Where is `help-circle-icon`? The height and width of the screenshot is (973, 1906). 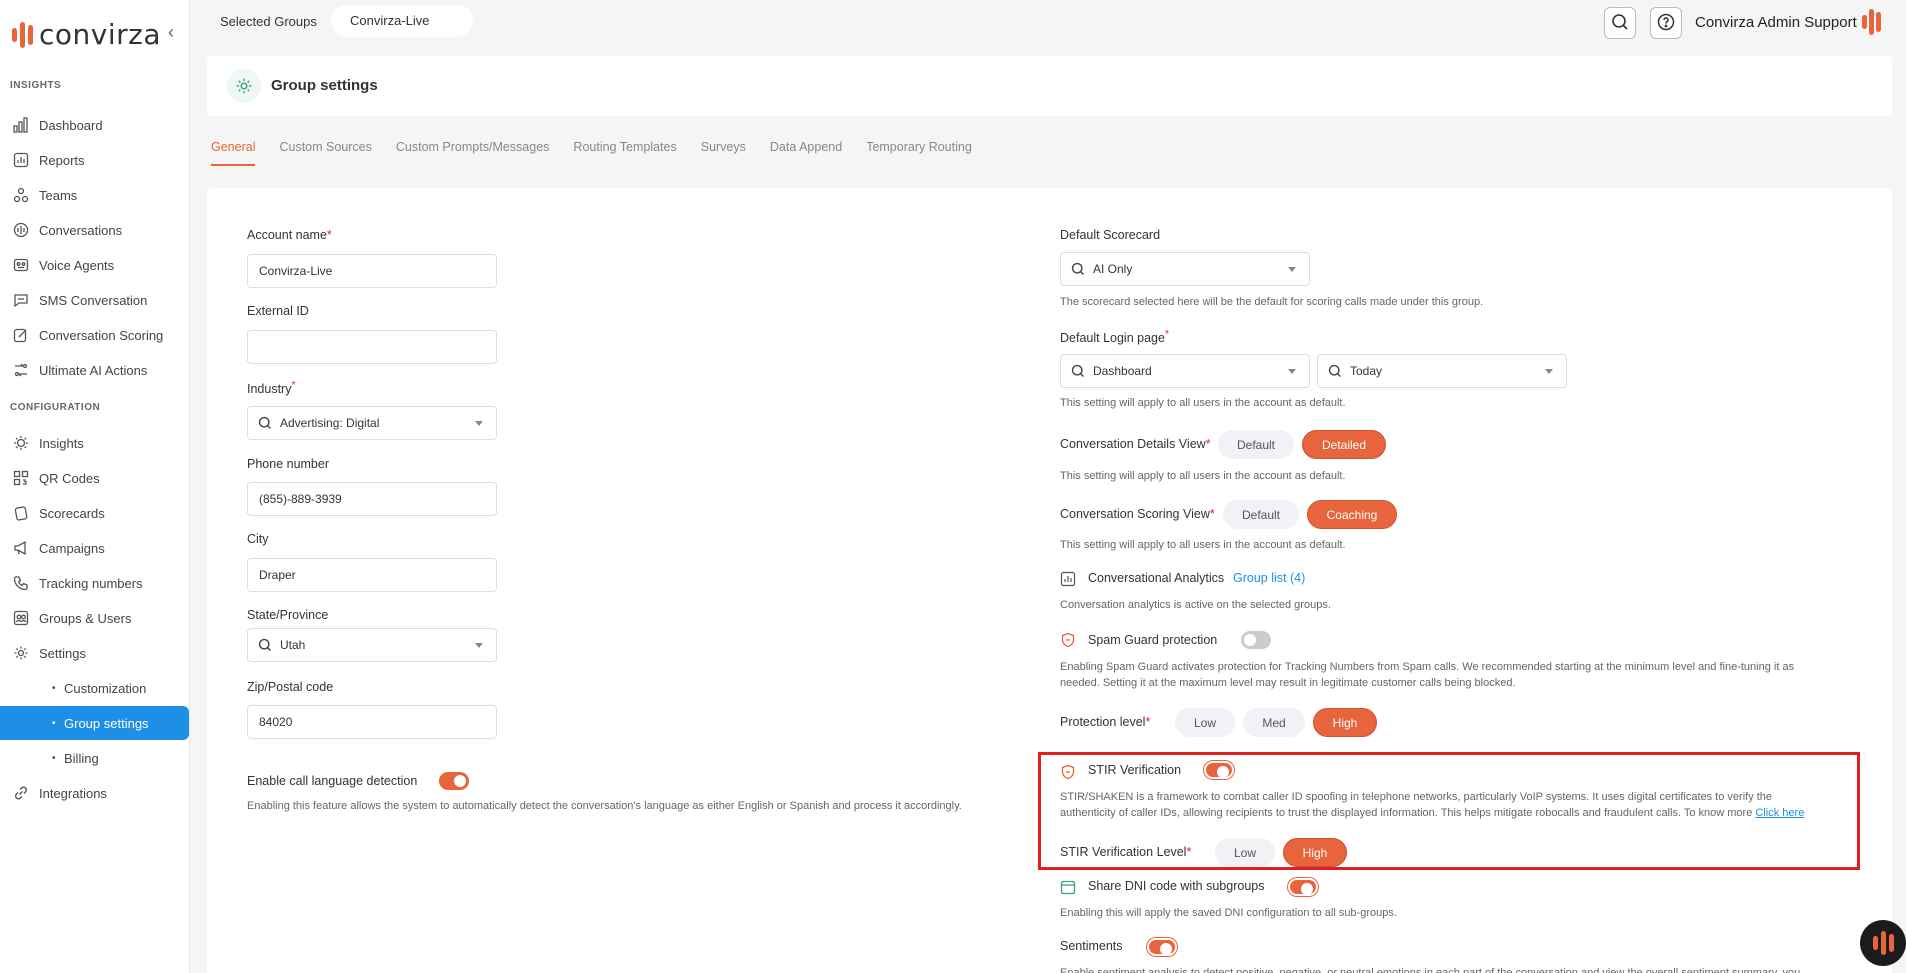
help-circle-icon is located at coordinates (1666, 23).